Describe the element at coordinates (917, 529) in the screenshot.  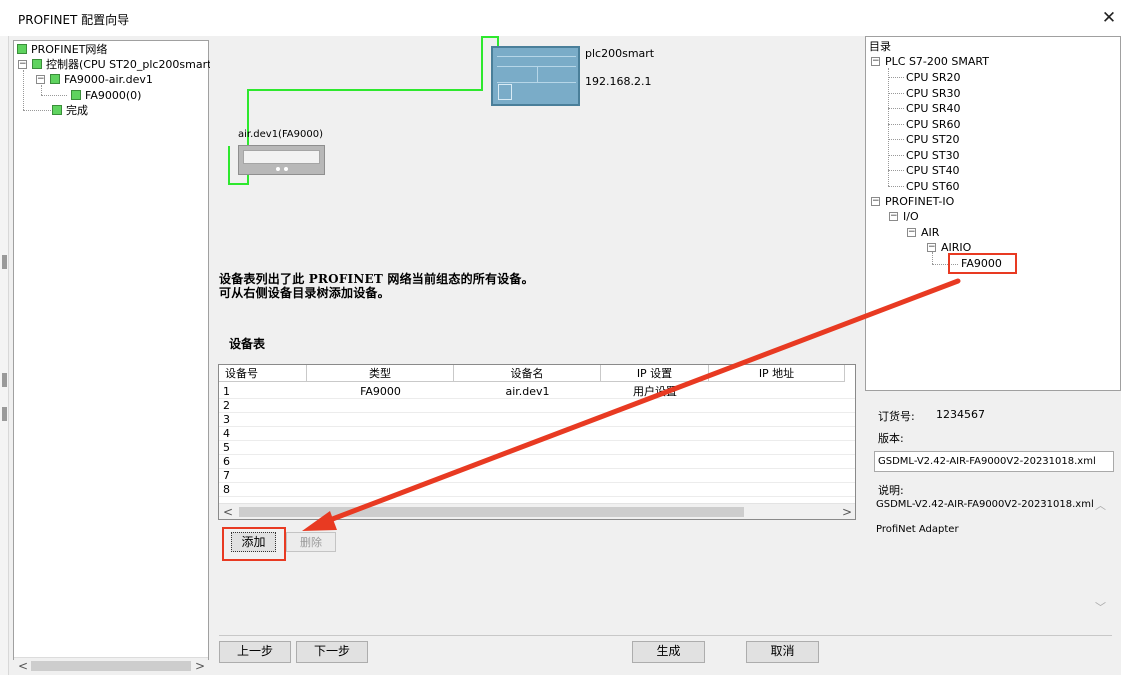
I see `description-line2: ProfiNet Adapter` at that location.